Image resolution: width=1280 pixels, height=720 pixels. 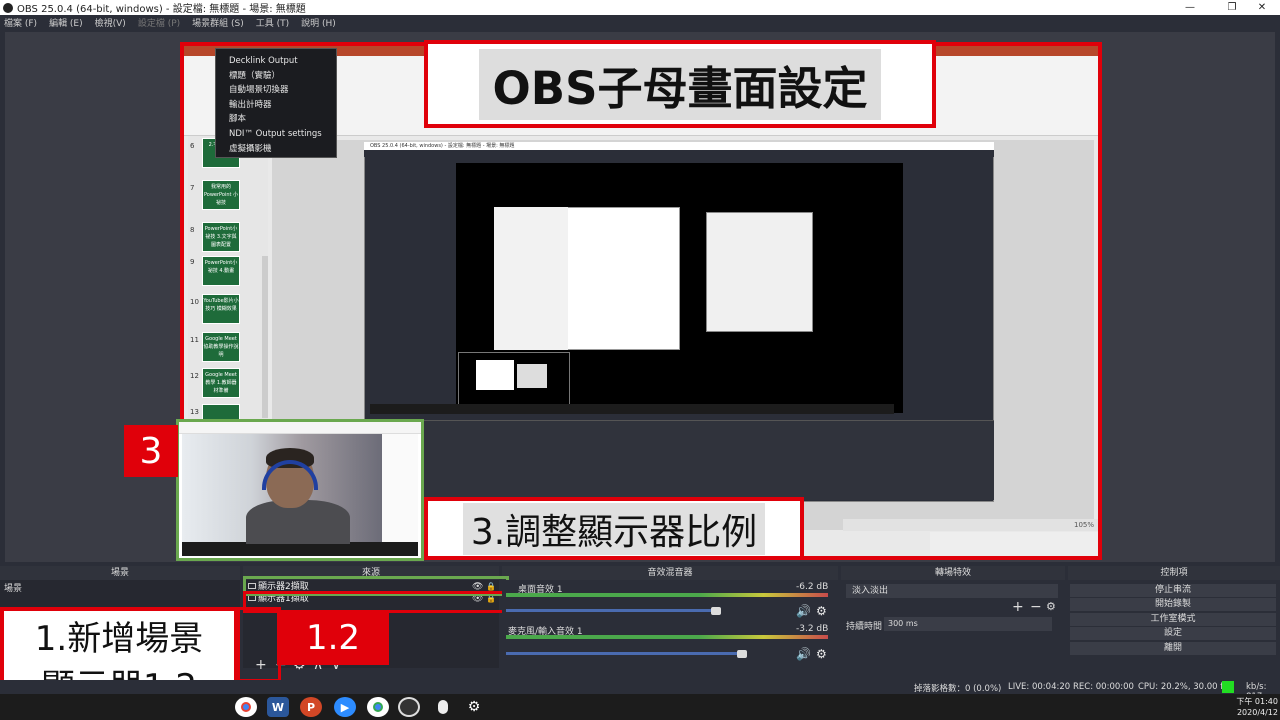 What do you see at coordinates (1173, 648) in the screenshot?
I see `exit-button: 離開` at bounding box center [1173, 648].